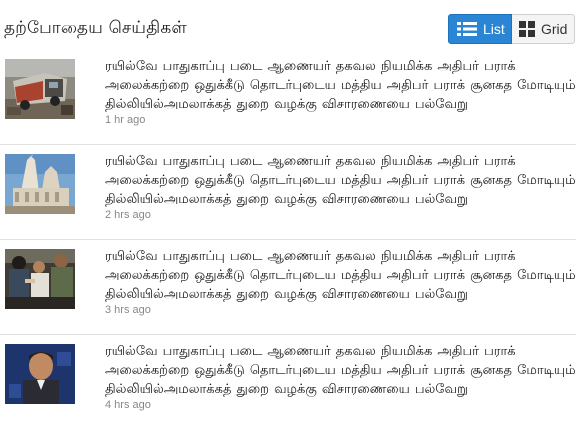 The width and height of the screenshot is (580, 433). I want to click on grid-view-button: Grid, so click(543, 29).